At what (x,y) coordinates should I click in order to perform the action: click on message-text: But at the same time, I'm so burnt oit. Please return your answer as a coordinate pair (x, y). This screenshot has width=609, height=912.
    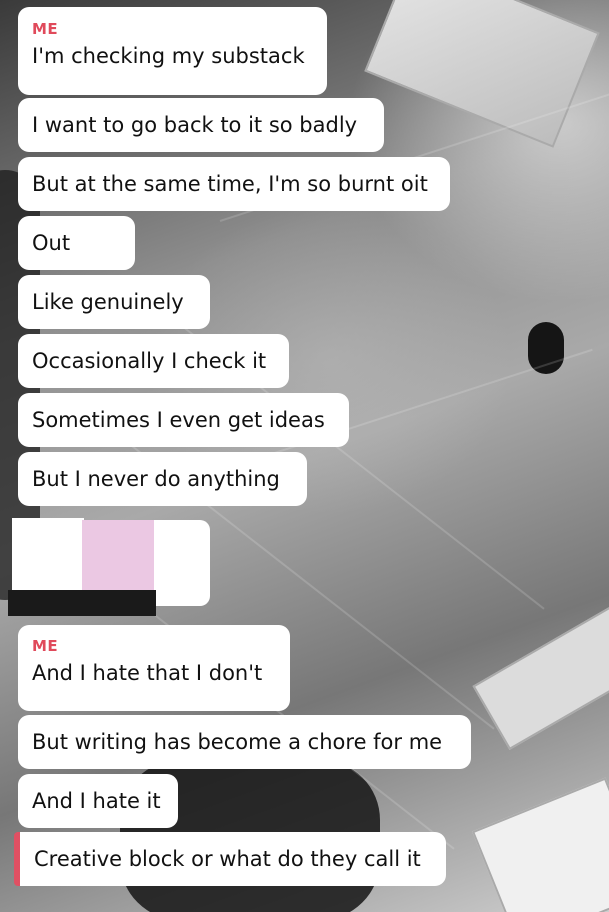
    Looking at the image, I should click on (230, 184).